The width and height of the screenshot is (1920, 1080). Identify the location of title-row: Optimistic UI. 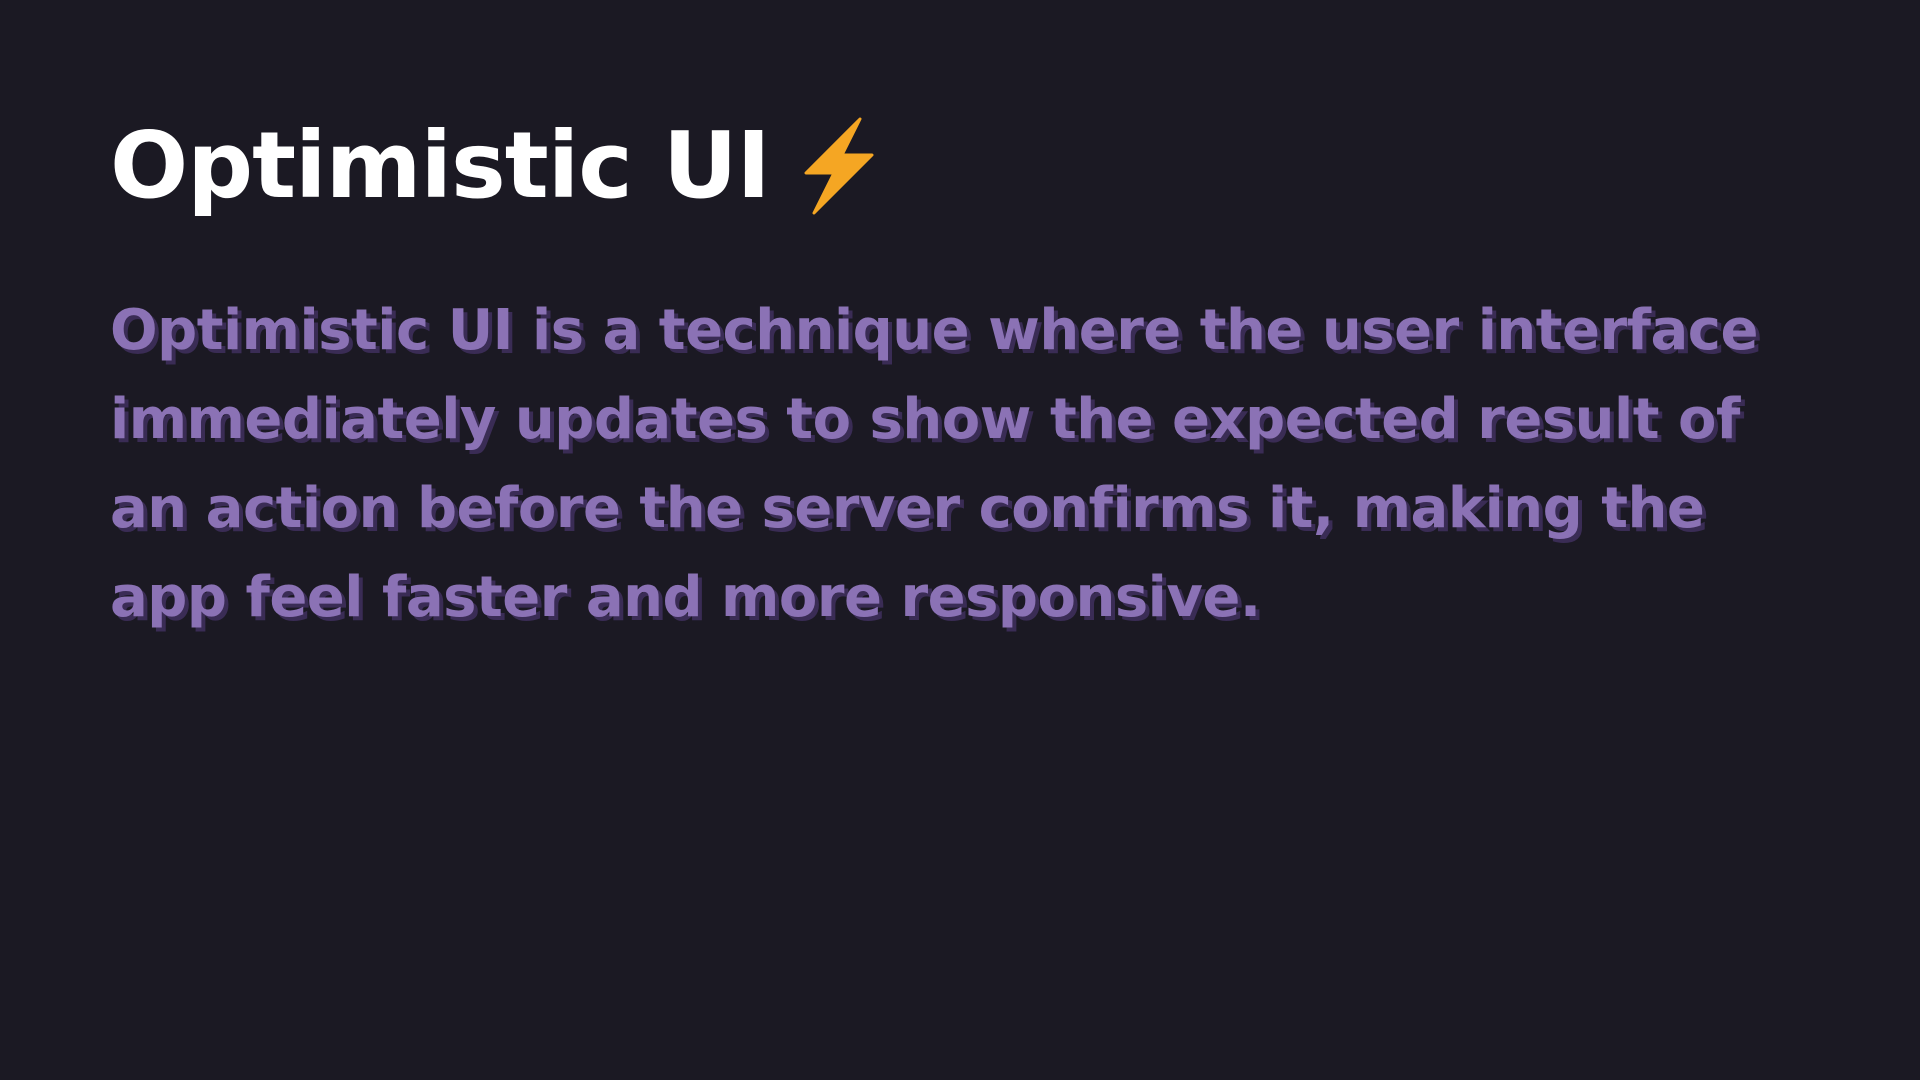
(960, 166).